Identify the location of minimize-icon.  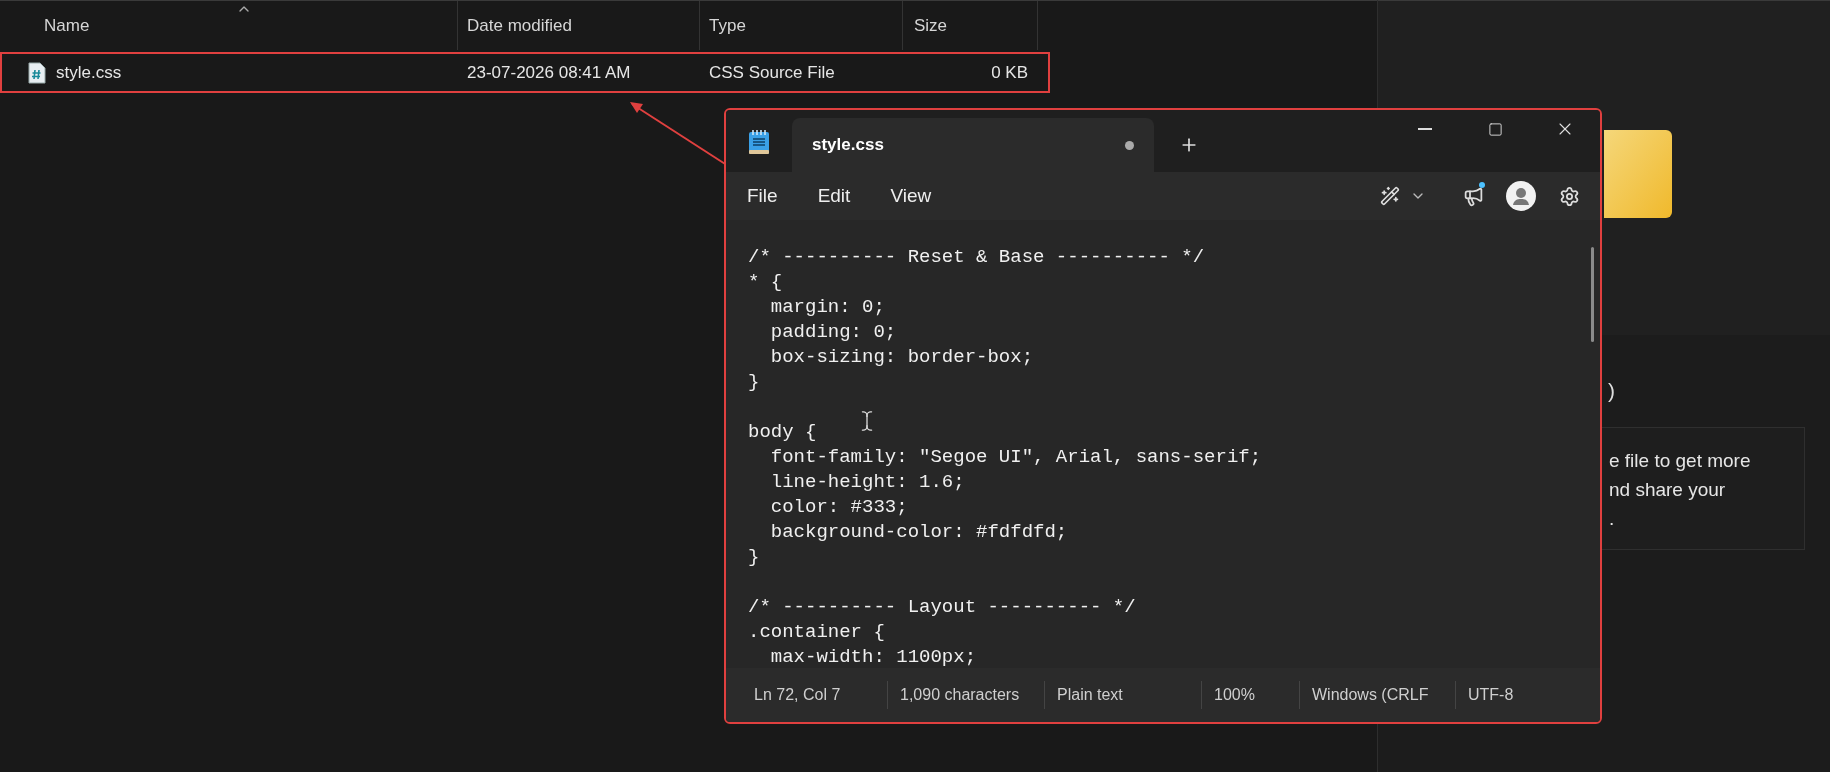
(1425, 129).